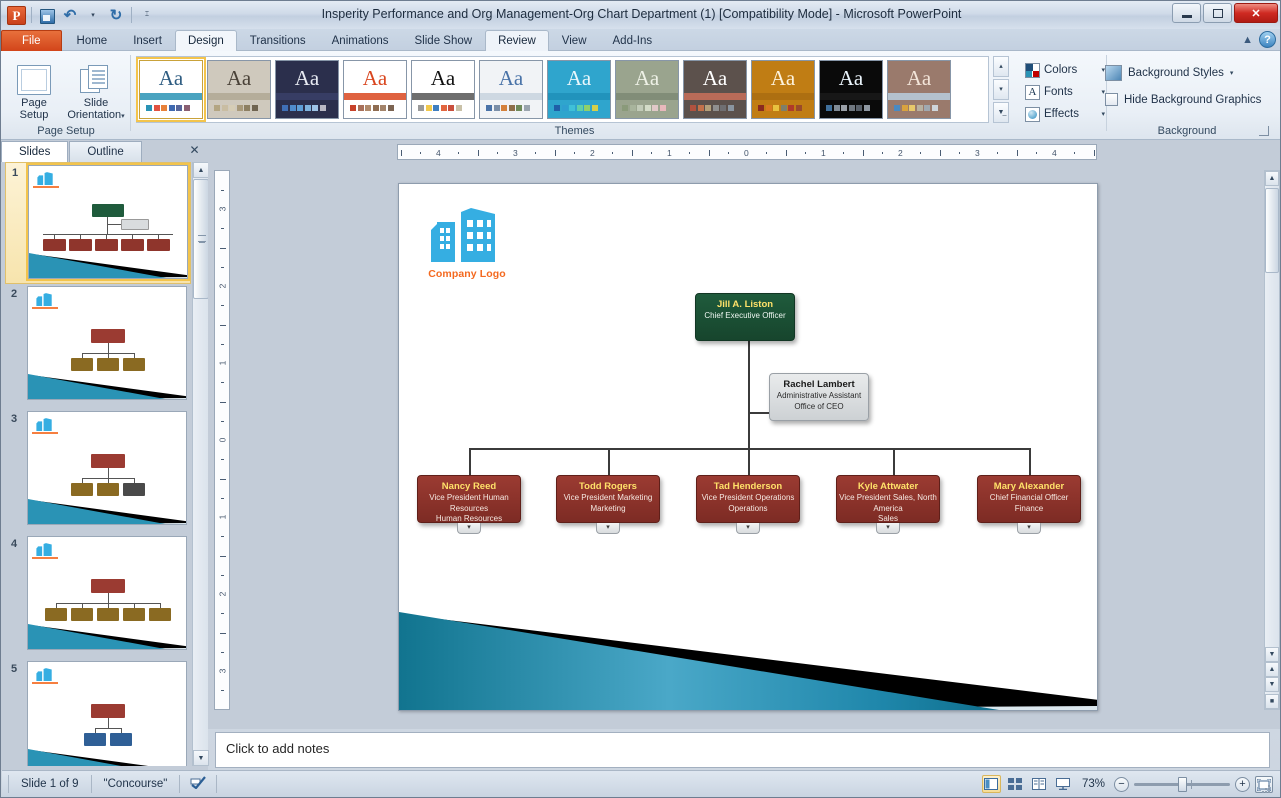 The height and width of the screenshot is (798, 1281). What do you see at coordinates (1065, 92) in the screenshot?
I see `theme-fonts-button: A Fonts ▾` at bounding box center [1065, 92].